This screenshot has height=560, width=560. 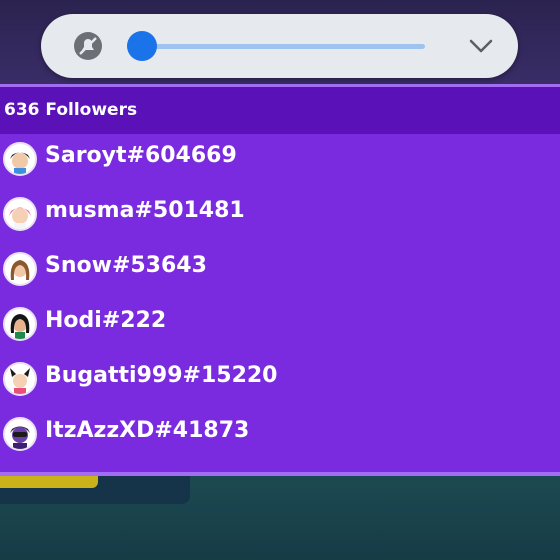 I want to click on follower-item: Saroyt#604669, so click(x=280, y=161).